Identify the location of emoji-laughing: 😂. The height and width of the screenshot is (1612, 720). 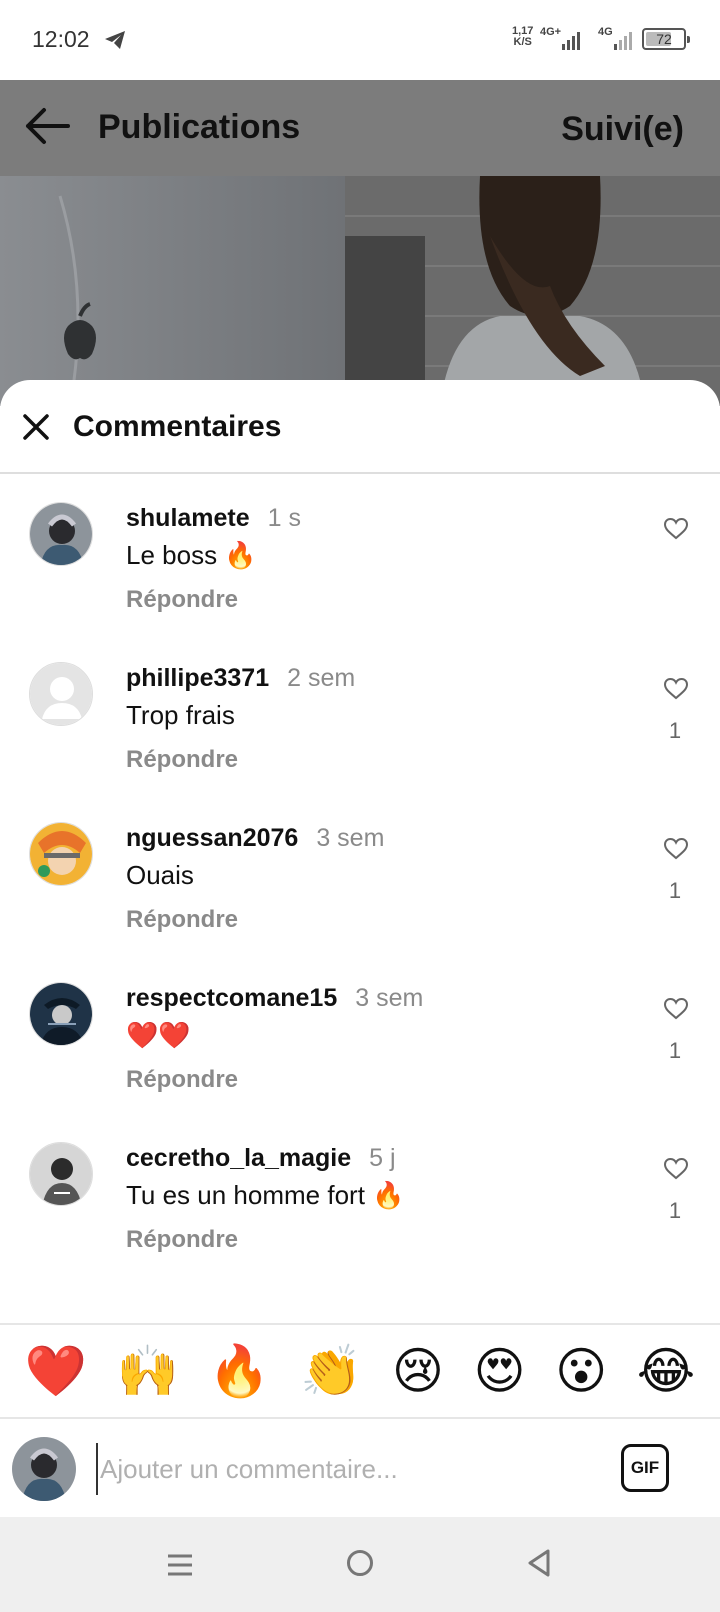
(666, 1371).